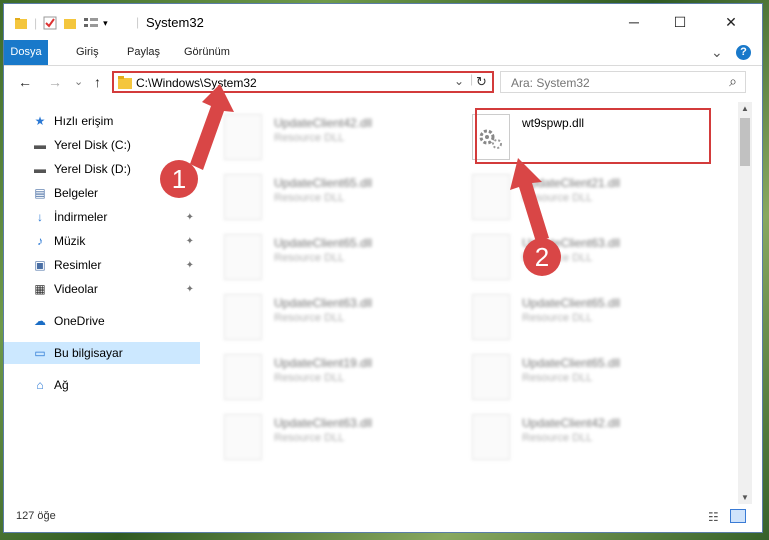  Describe the element at coordinates (369, 163) in the screenshot. I see `annotation-overlay` at that location.